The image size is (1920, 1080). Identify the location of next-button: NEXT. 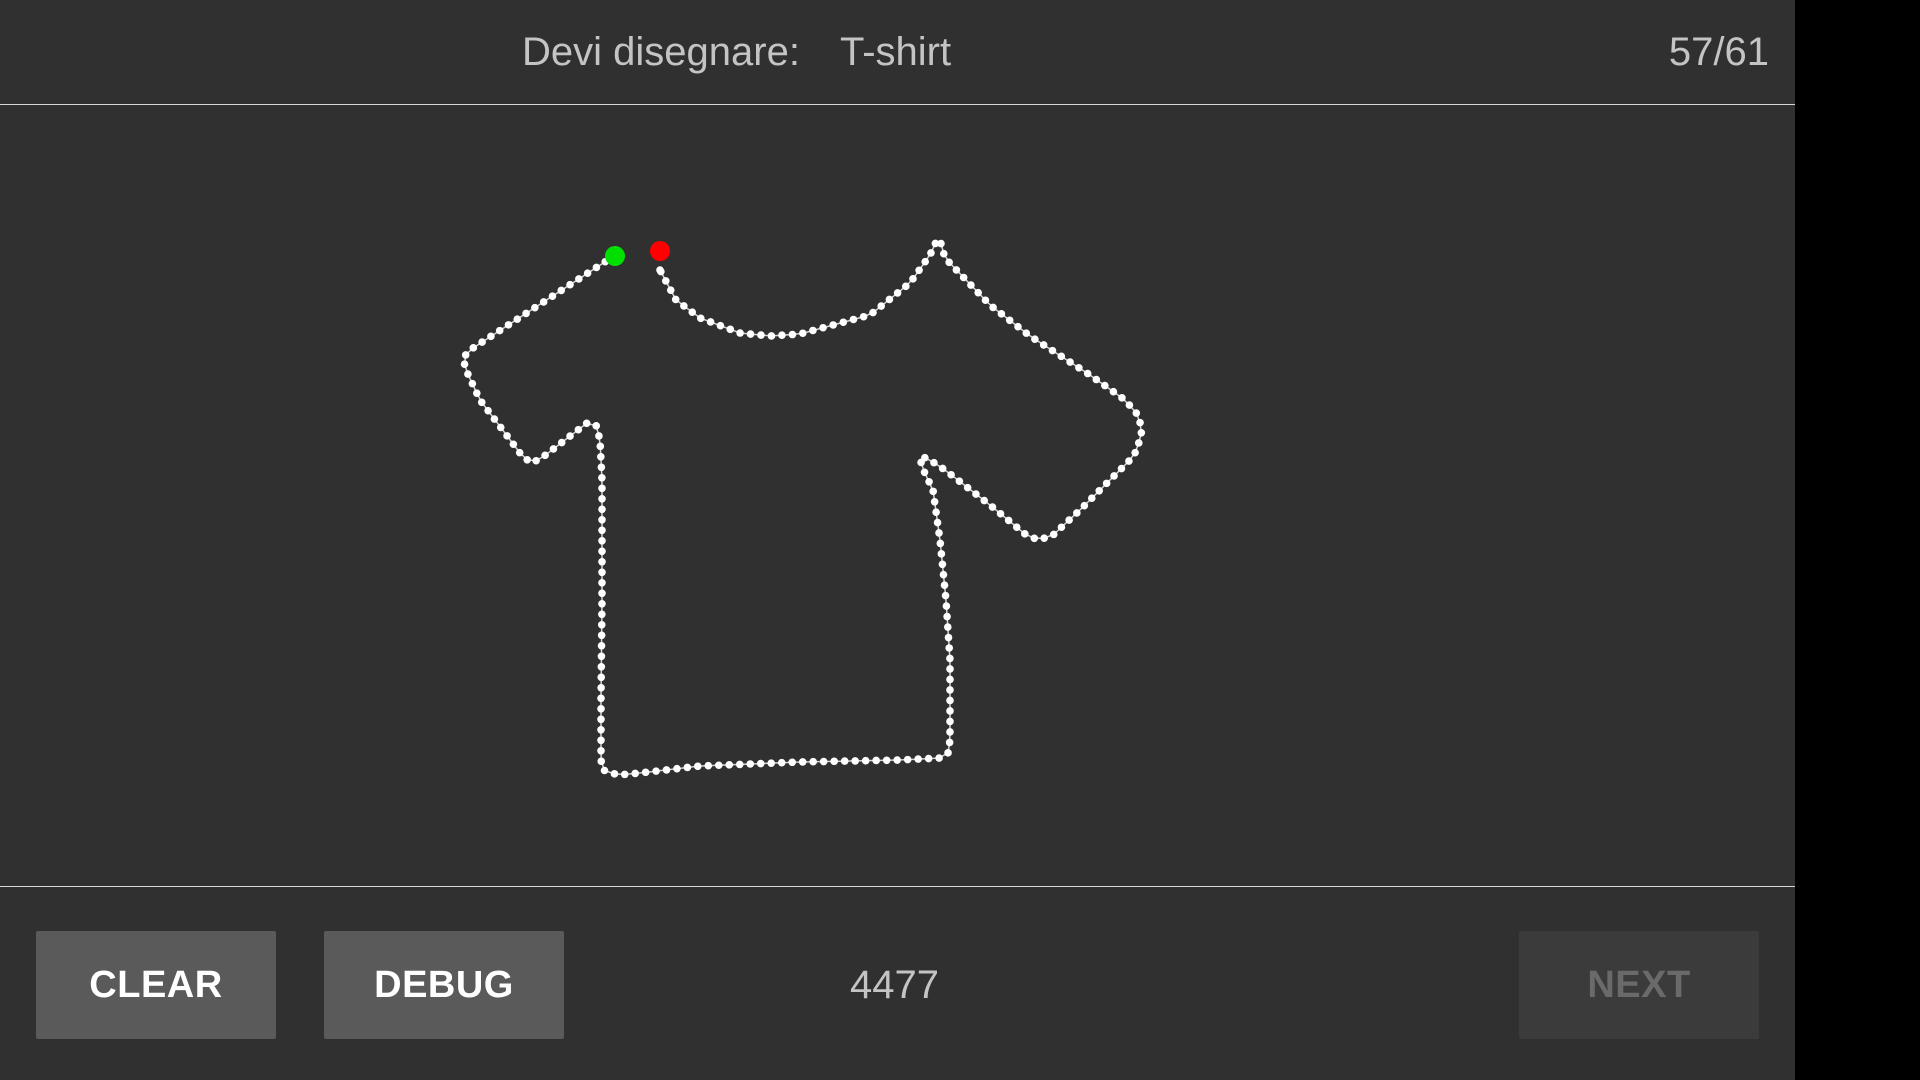
(1639, 985).